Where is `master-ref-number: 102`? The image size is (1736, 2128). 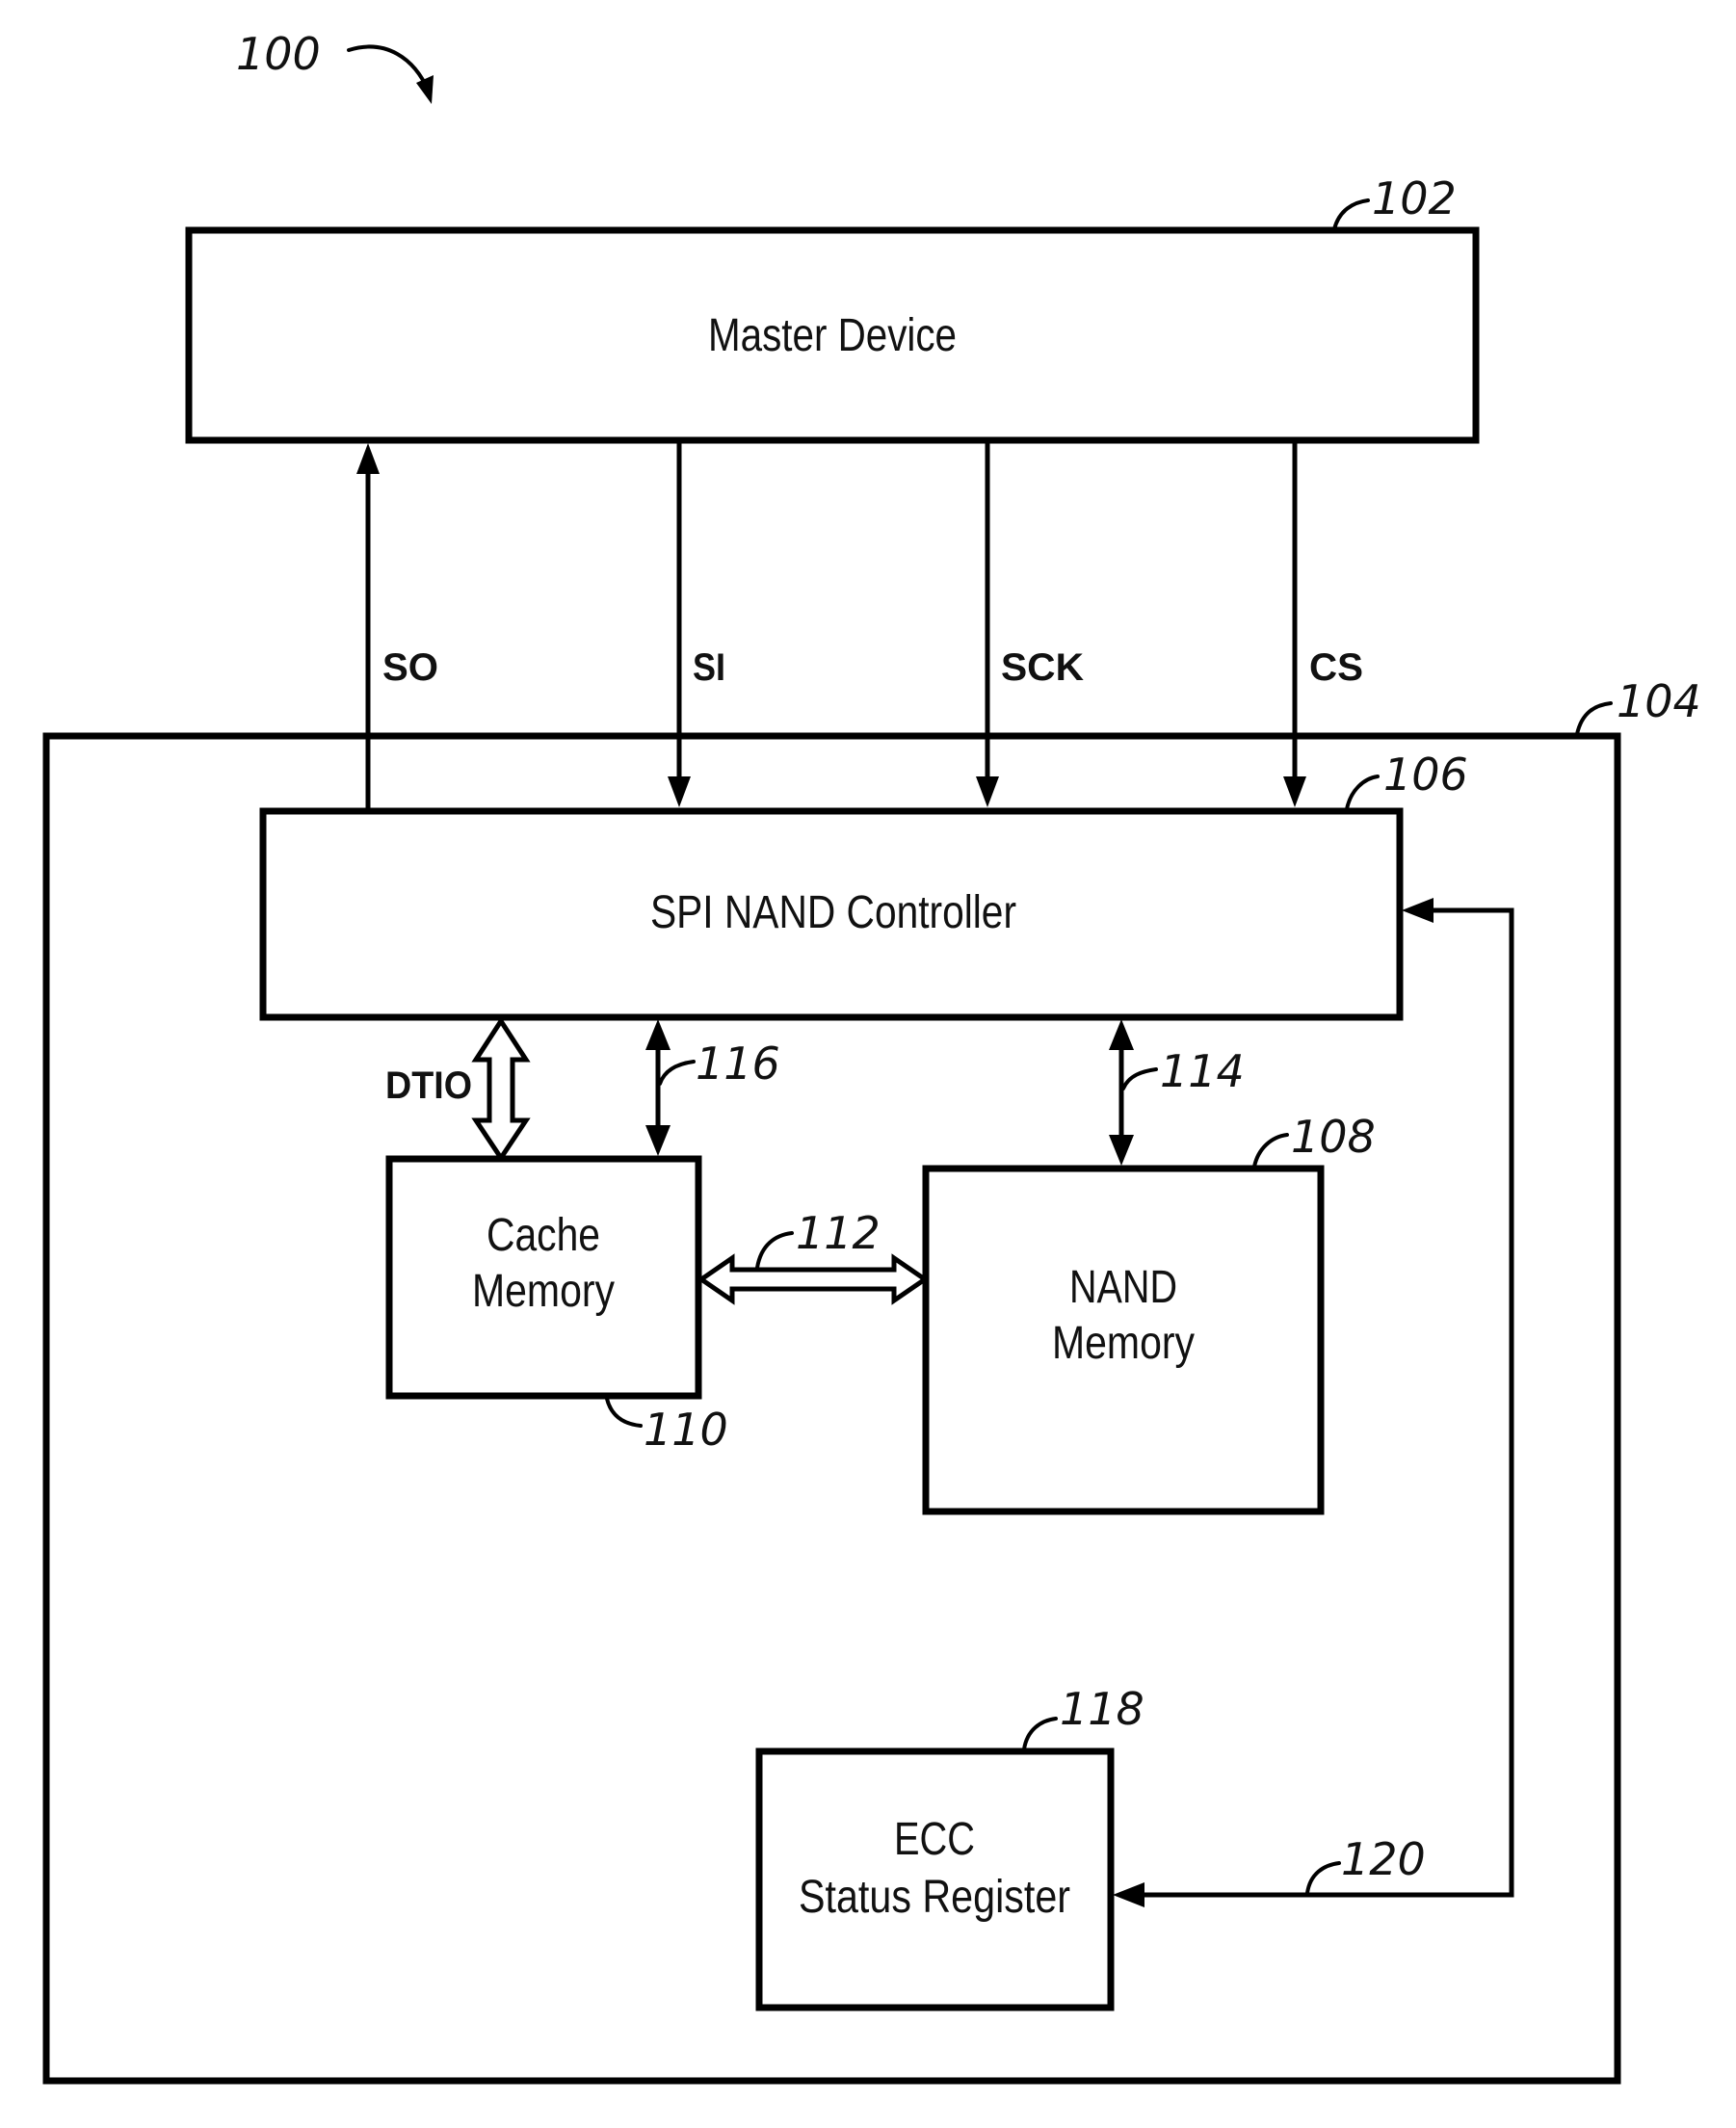 master-ref-number: 102 is located at coordinates (1414, 198).